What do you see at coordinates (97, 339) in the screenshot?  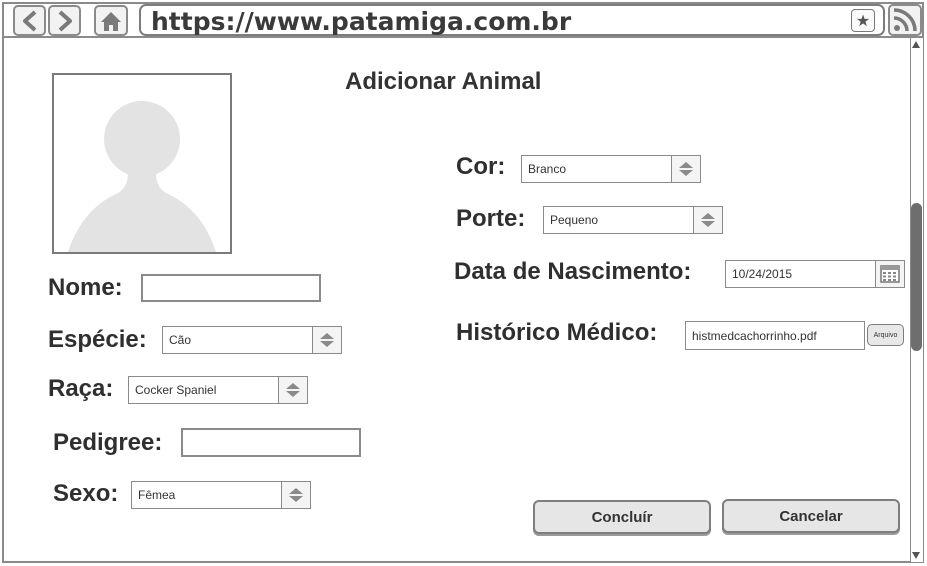 I see `especie-label: Espécie:` at bounding box center [97, 339].